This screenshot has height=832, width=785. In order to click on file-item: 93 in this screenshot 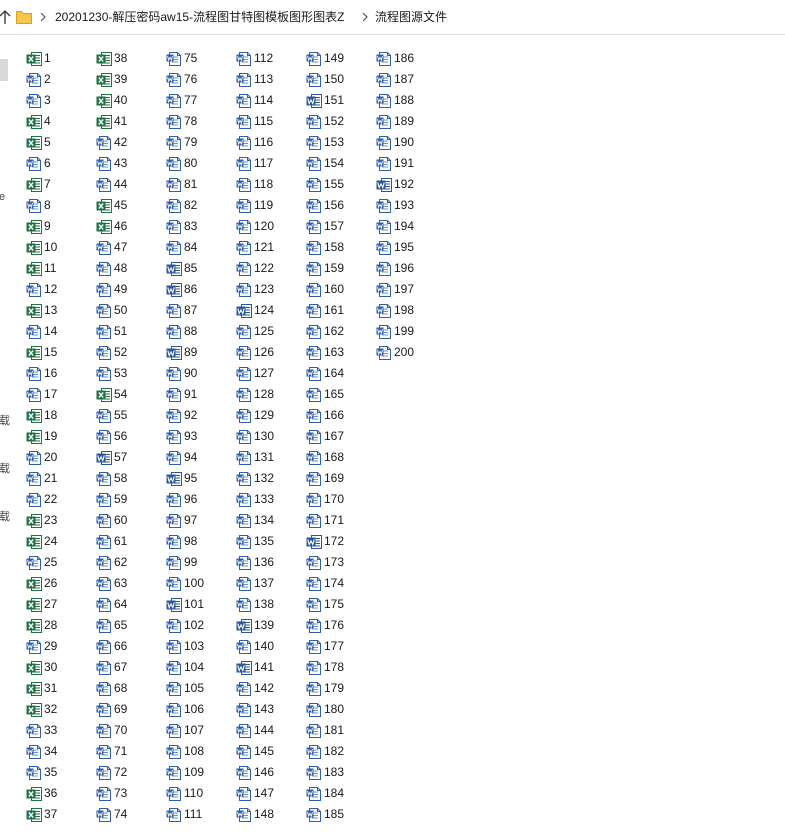, I will do `click(199, 436)`.